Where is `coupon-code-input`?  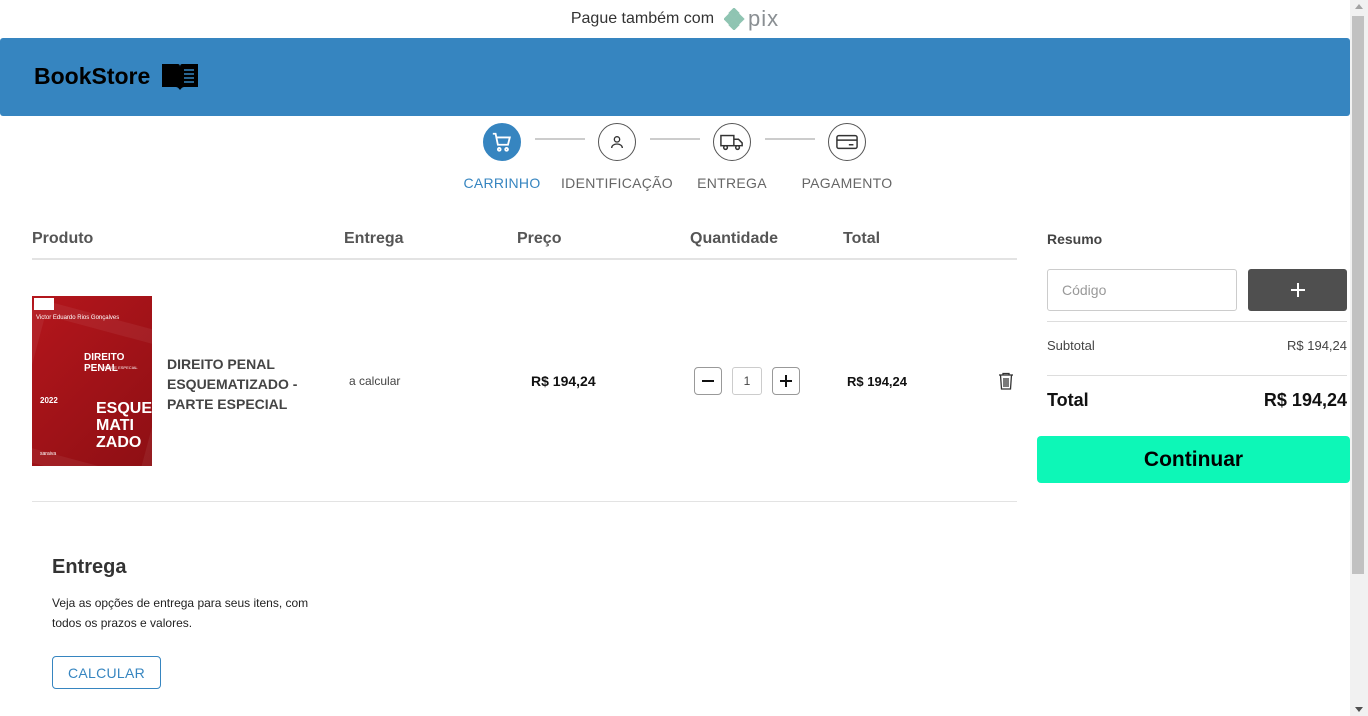 coupon-code-input is located at coordinates (1142, 290).